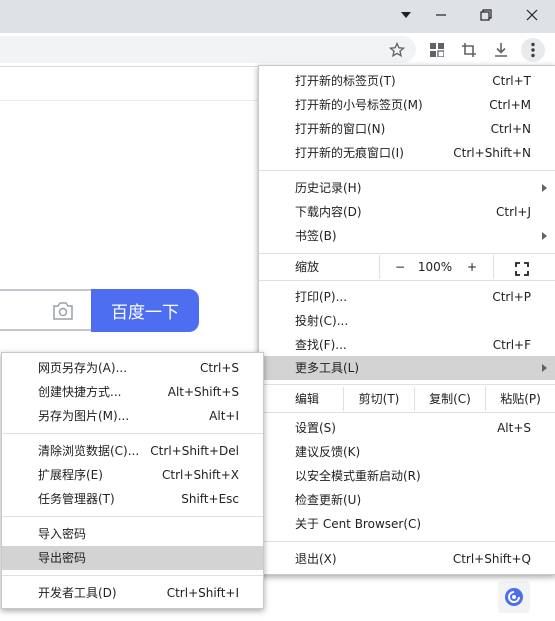 Image resolution: width=555 pixels, height=621 pixels. What do you see at coordinates (407, 297) in the screenshot?
I see `menu-item-print: 打印(P)... Ctrl+P` at bounding box center [407, 297].